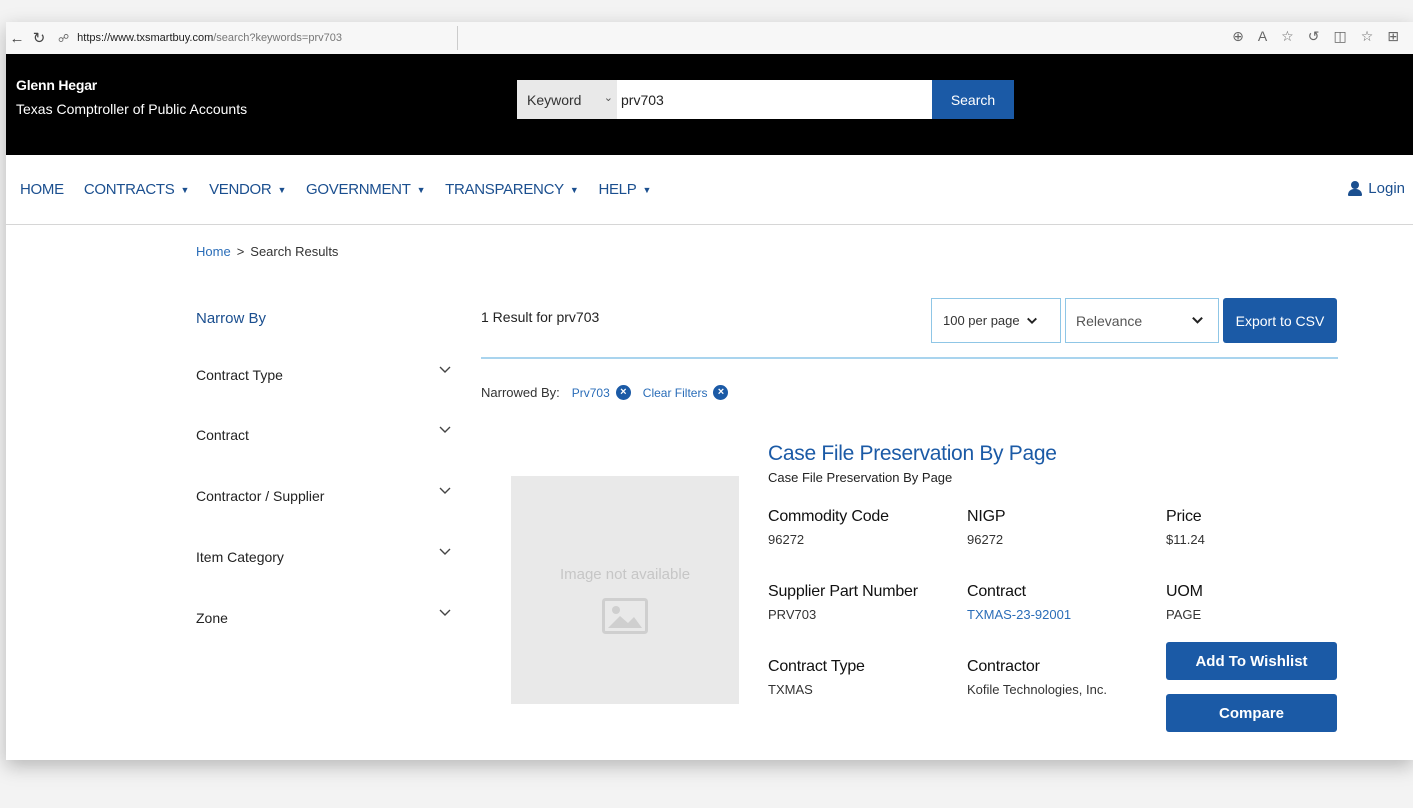  Describe the element at coordinates (625, 574) in the screenshot. I see `image-not-available-text: Image not available` at that location.